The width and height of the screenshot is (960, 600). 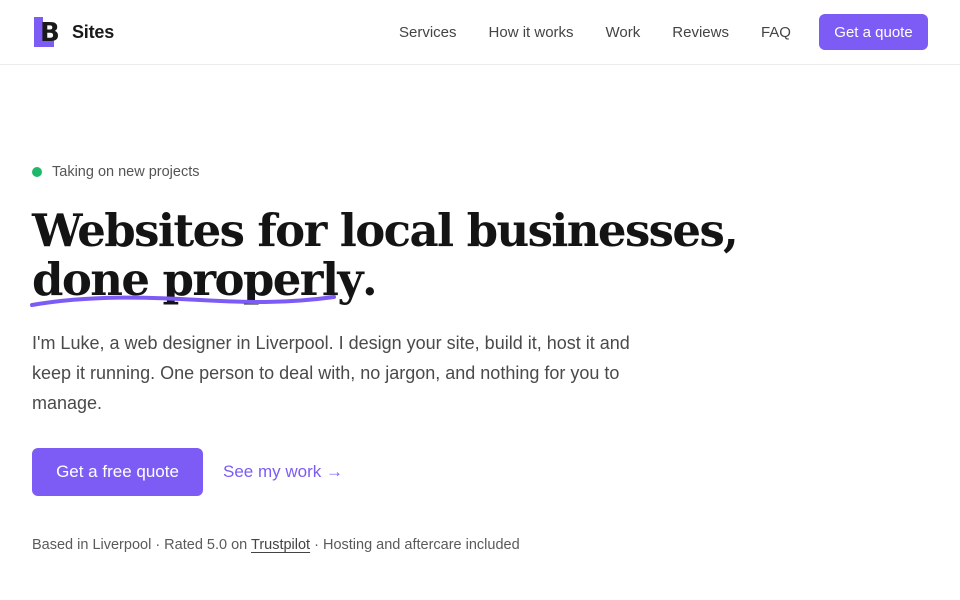 I want to click on brand-name: Sites, so click(x=93, y=31).